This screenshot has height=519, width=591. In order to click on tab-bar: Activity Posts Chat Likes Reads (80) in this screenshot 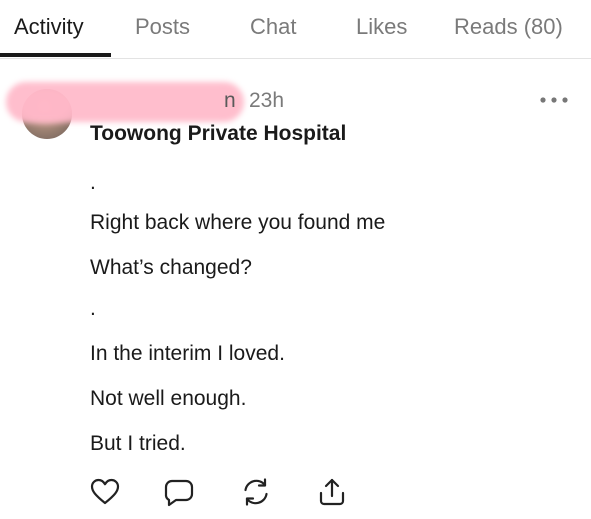, I will do `click(295, 29)`.